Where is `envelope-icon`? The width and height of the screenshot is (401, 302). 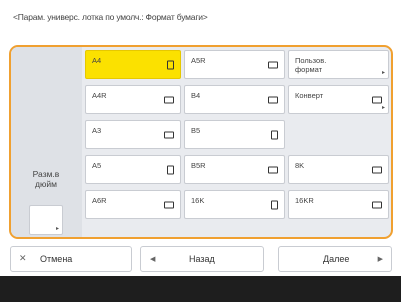 envelope-icon is located at coordinates (377, 99).